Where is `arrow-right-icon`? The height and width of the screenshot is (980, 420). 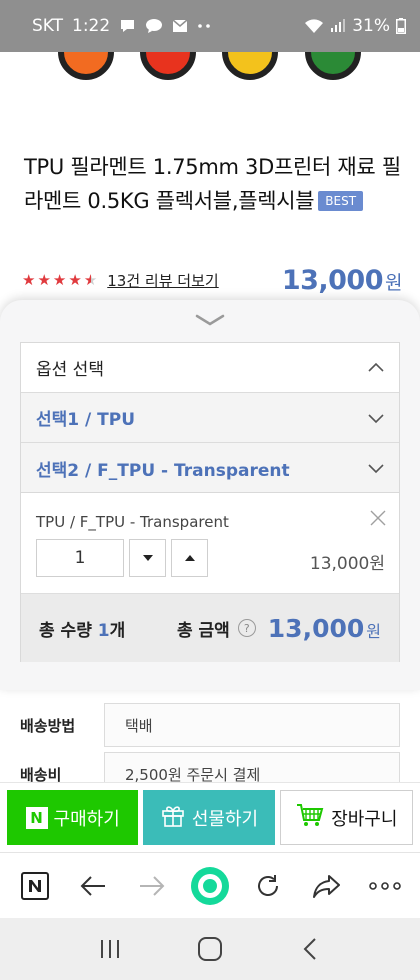 arrow-right-icon is located at coordinates (152, 885).